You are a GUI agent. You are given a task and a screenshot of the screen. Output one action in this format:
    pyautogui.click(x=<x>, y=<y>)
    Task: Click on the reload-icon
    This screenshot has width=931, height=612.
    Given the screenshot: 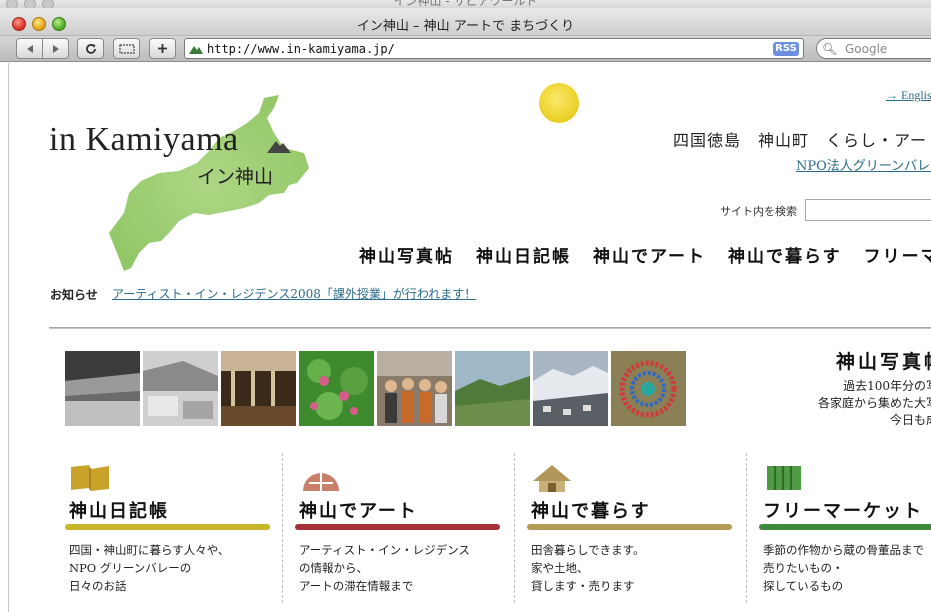 What is the action you would take?
    pyautogui.click(x=90, y=48)
    